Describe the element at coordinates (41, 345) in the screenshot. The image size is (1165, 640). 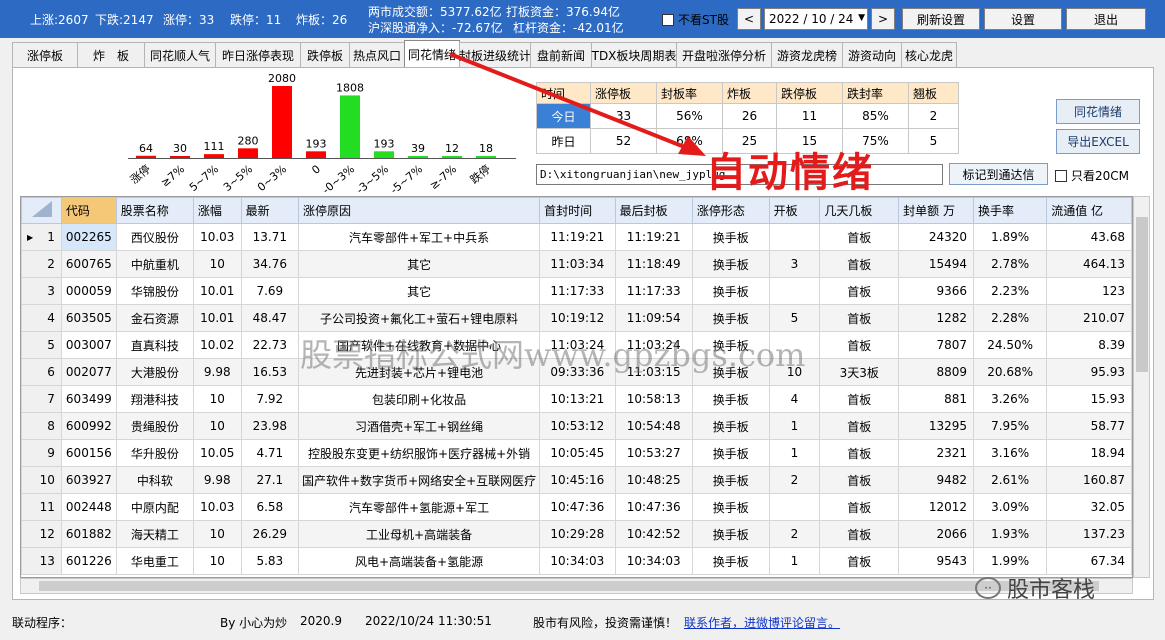
I see `row-number: 5` at that location.